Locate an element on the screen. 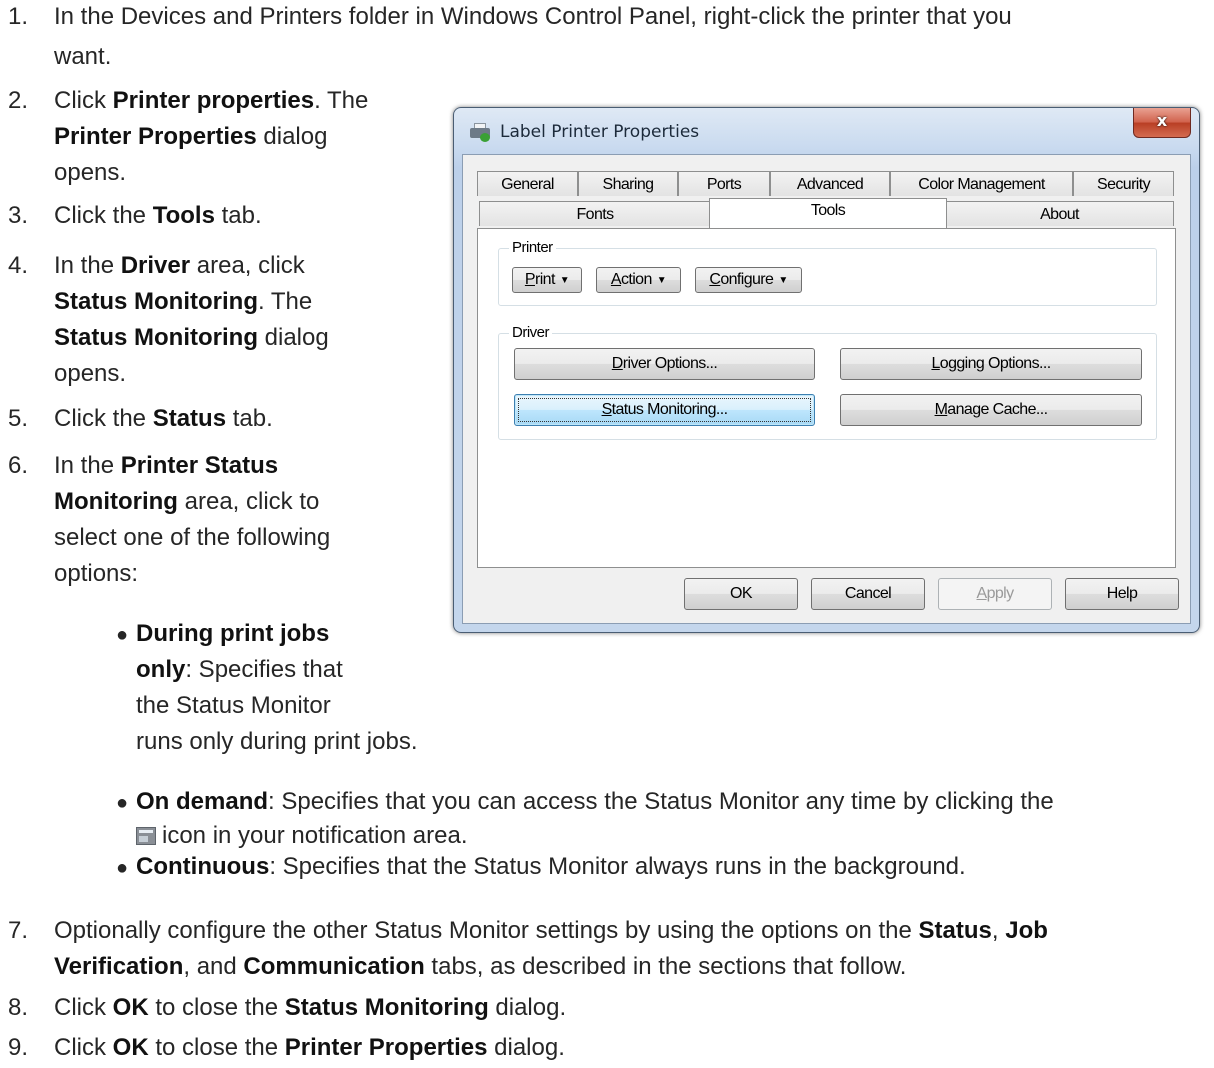 The width and height of the screenshot is (1214, 1068). close-button: x is located at coordinates (1162, 123).